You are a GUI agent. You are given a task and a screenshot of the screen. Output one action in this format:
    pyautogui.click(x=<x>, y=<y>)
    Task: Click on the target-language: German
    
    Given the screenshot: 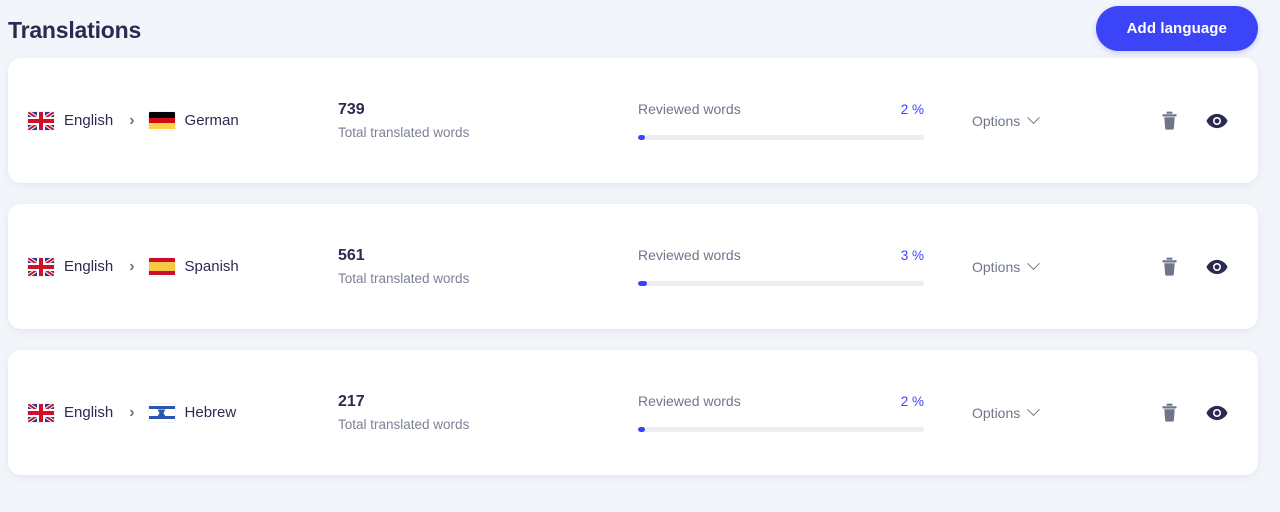 What is the action you would take?
    pyautogui.click(x=193, y=120)
    